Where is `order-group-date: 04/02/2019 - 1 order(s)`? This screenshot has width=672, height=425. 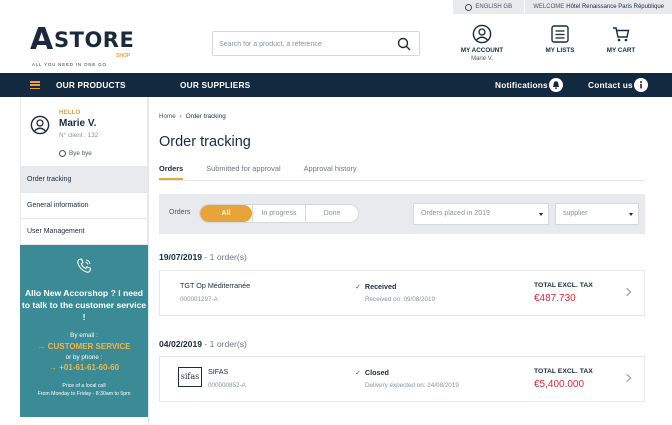 order-group-date: 04/02/2019 - 1 order(s) is located at coordinates (203, 344).